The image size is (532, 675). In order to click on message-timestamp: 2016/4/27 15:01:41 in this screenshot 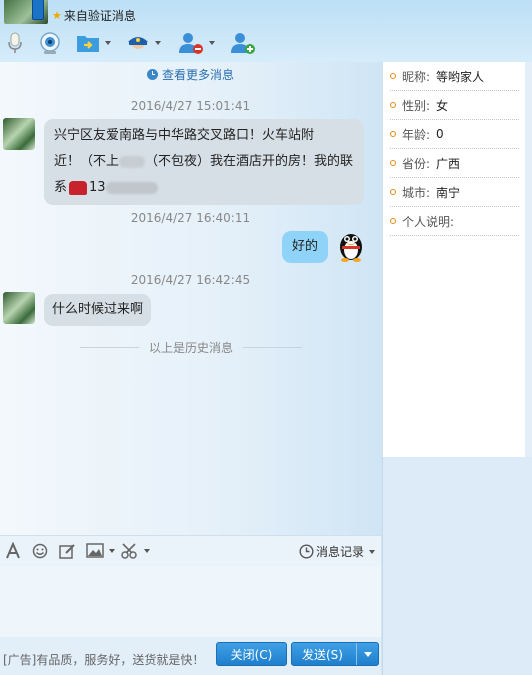, I will do `click(190, 106)`.